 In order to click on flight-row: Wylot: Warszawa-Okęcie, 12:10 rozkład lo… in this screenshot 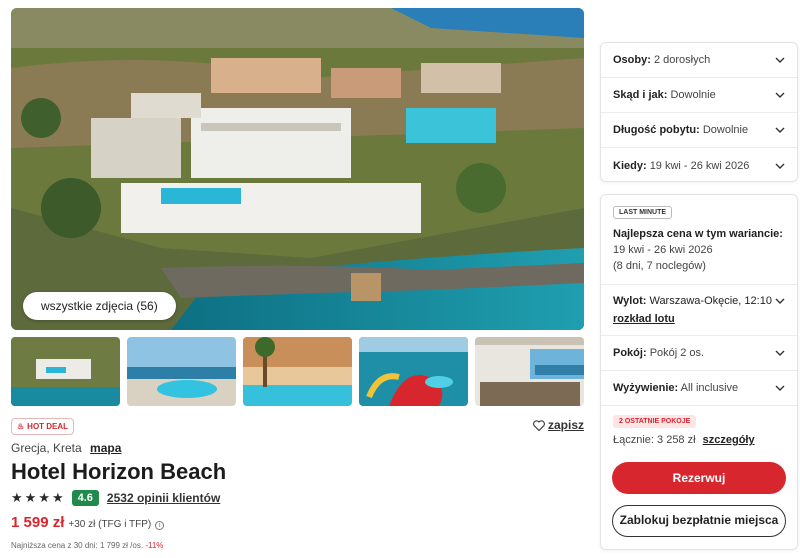, I will do `click(699, 310)`.